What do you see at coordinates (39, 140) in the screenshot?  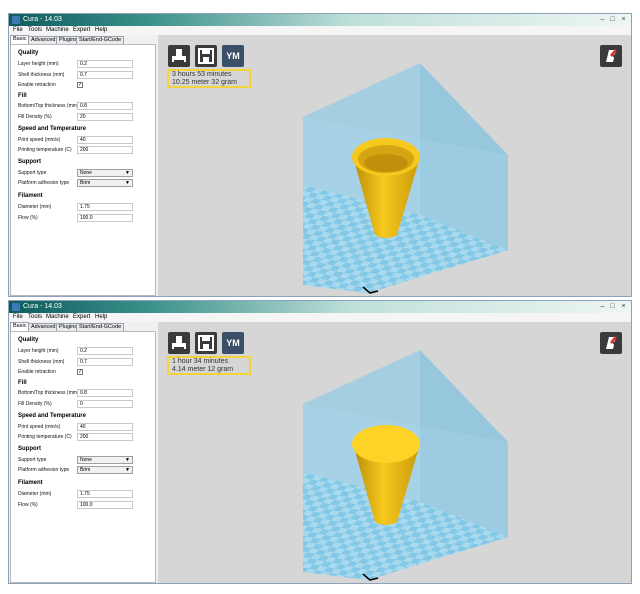 I see `print-speed-label: Print speed (mm/s)` at bounding box center [39, 140].